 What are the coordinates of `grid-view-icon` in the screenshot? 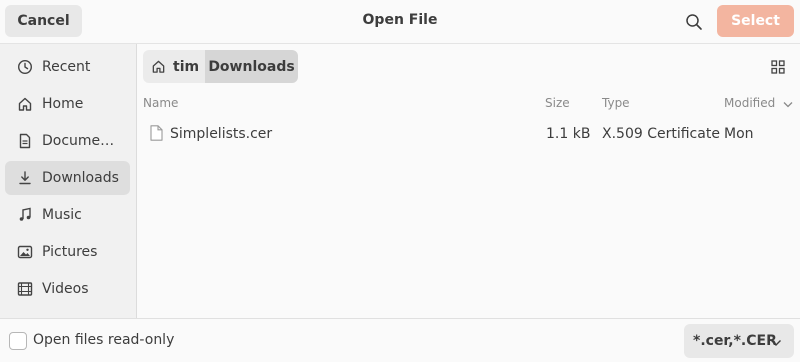 It's located at (778, 67).